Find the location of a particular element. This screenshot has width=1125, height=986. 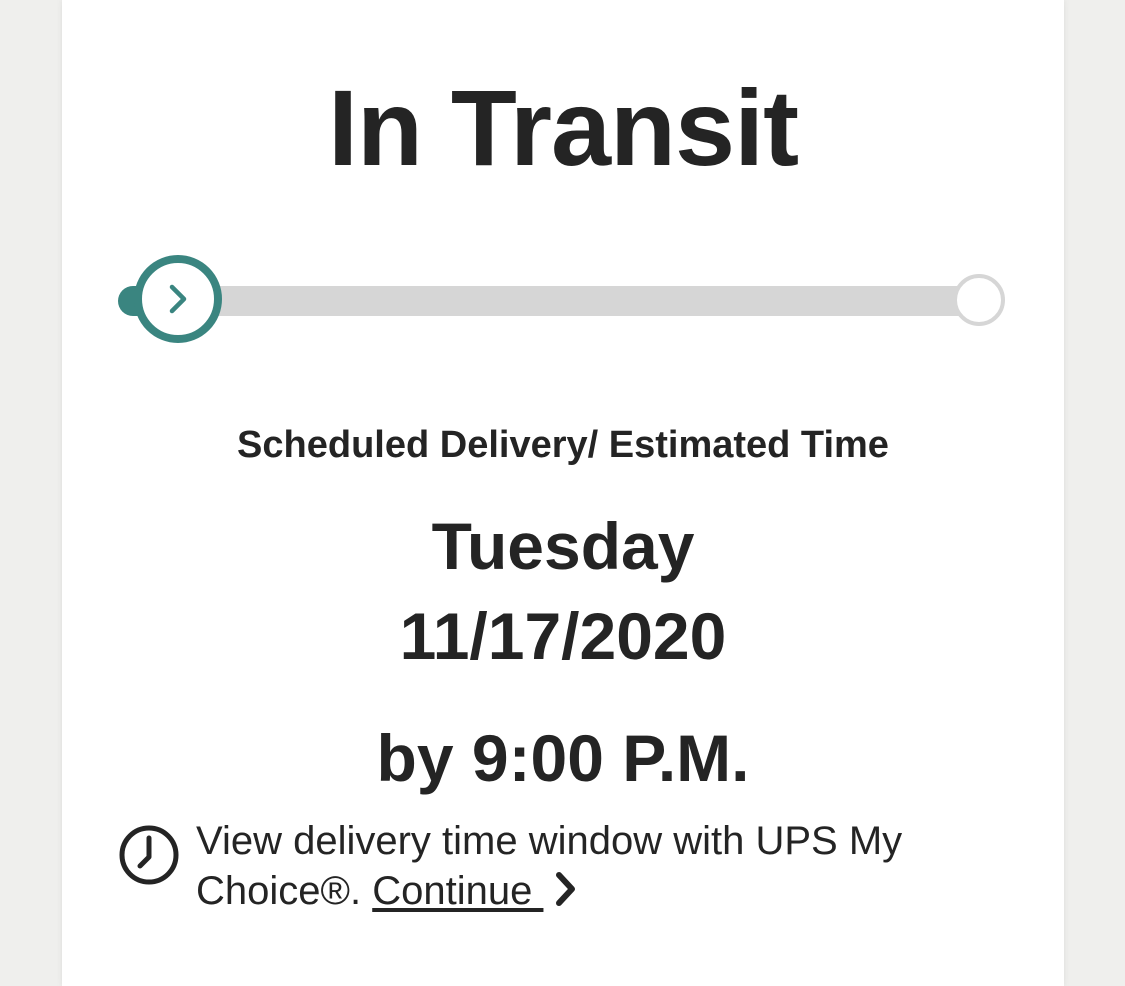

delivery-date: 11/17/2020 is located at coordinates (563, 636).